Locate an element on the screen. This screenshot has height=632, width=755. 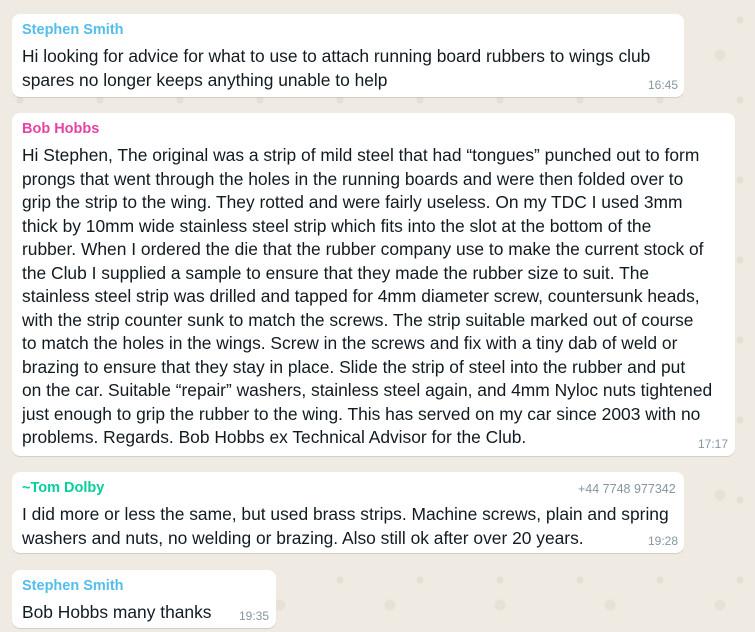
message-timestamp: 19:35 is located at coordinates (254, 616).